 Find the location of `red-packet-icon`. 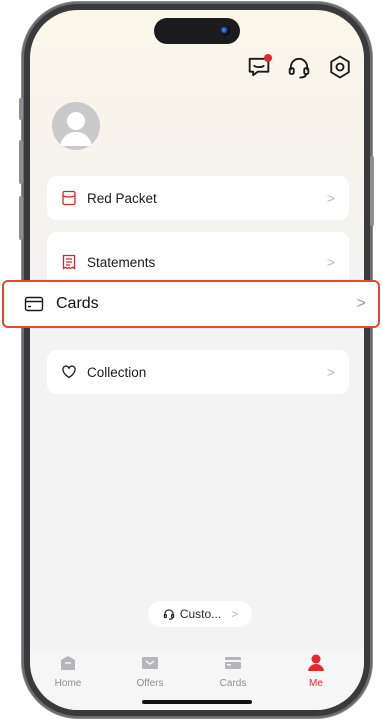

red-packet-icon is located at coordinates (69, 198).